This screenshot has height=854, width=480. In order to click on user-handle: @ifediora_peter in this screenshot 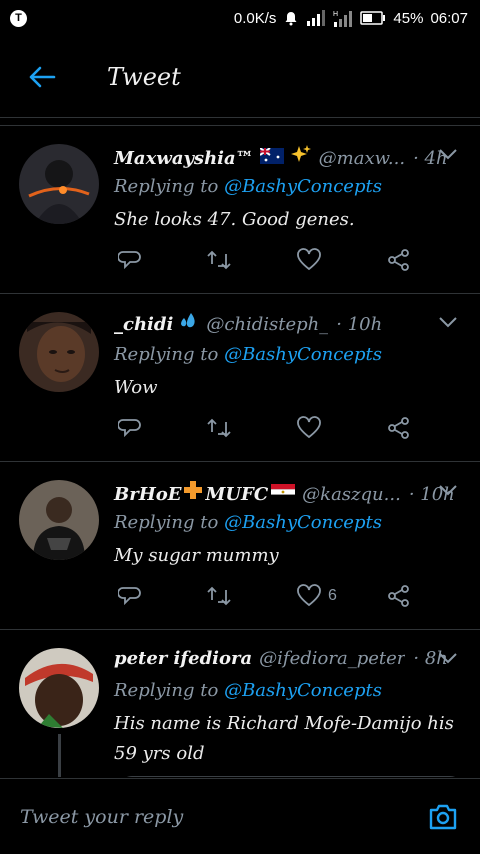, I will do `click(332, 658)`.